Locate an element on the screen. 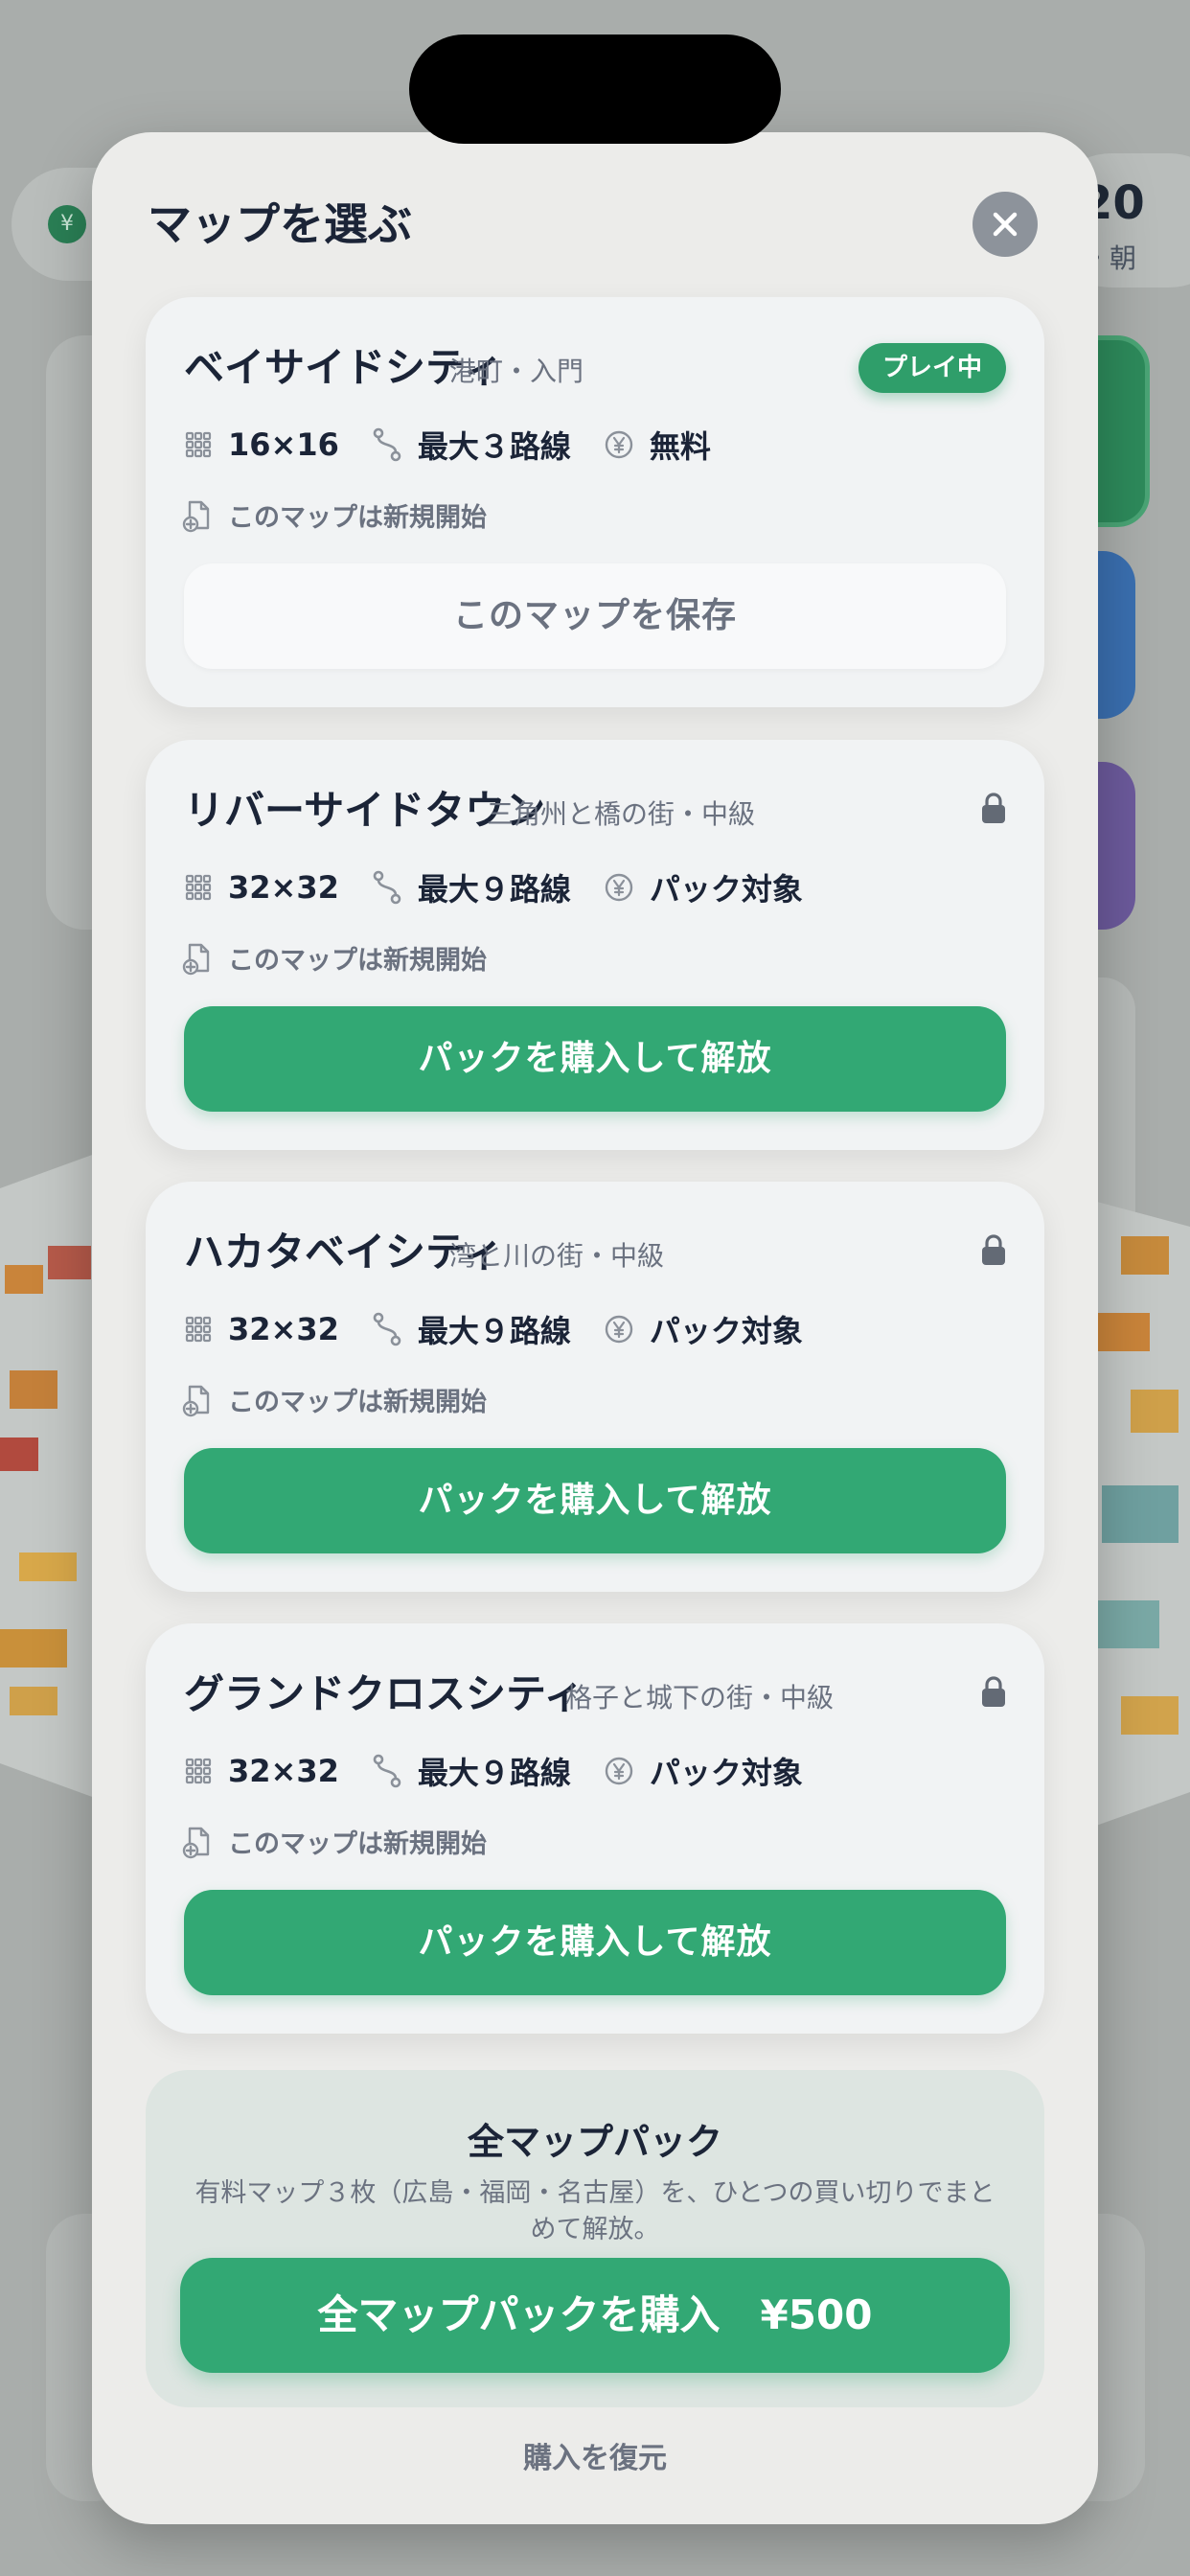  map-price-stat: 無料 is located at coordinates (657, 445).